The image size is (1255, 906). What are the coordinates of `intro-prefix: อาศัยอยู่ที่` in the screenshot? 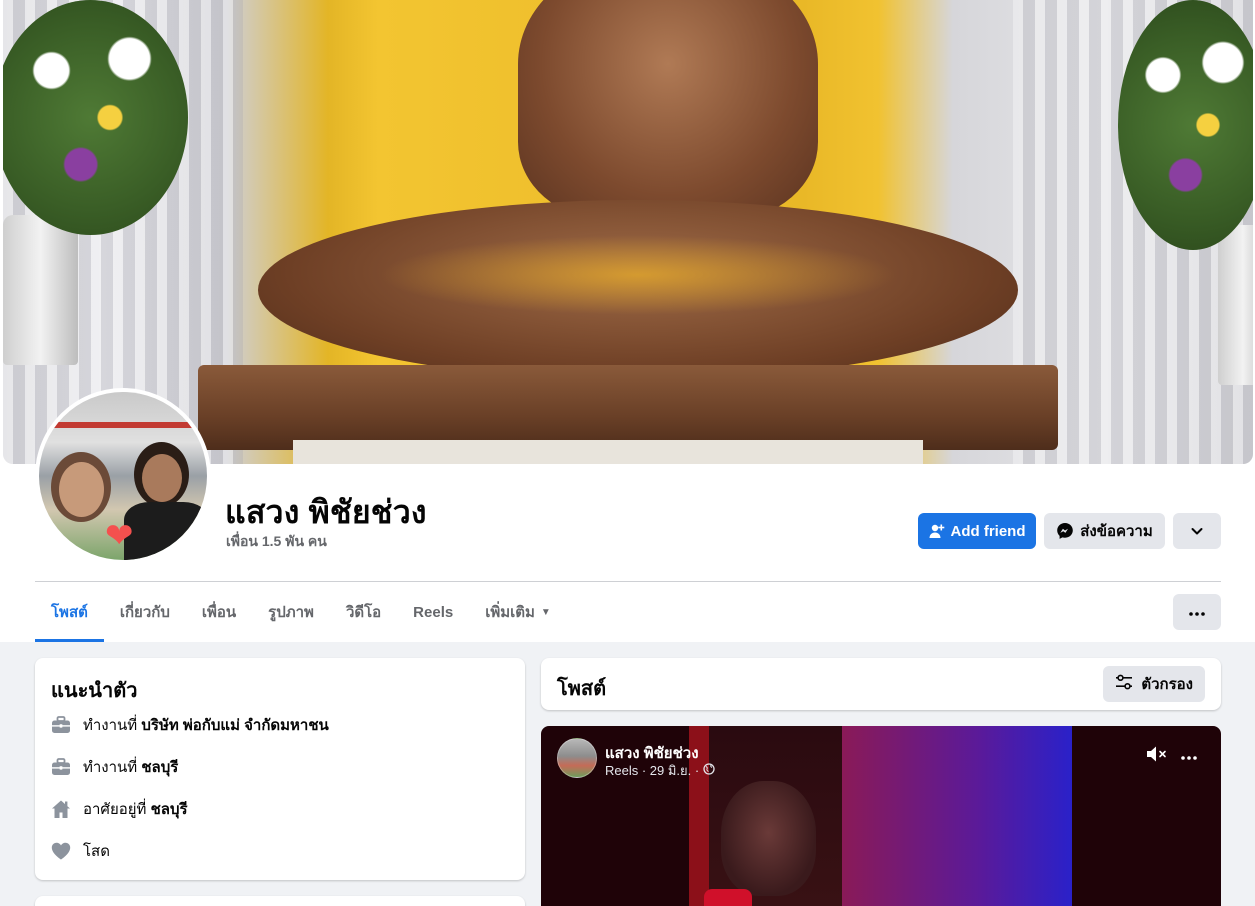 It's located at (115, 809).